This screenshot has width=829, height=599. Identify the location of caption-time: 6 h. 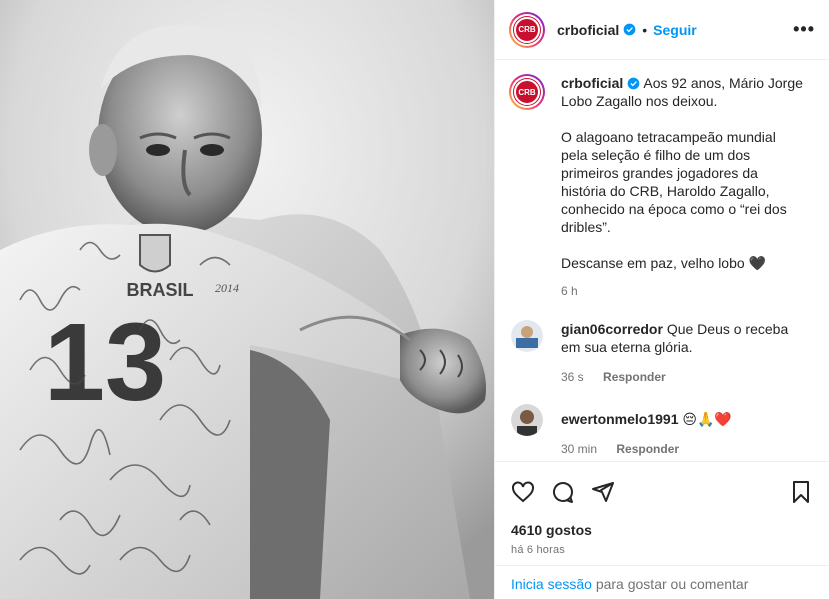
(687, 291).